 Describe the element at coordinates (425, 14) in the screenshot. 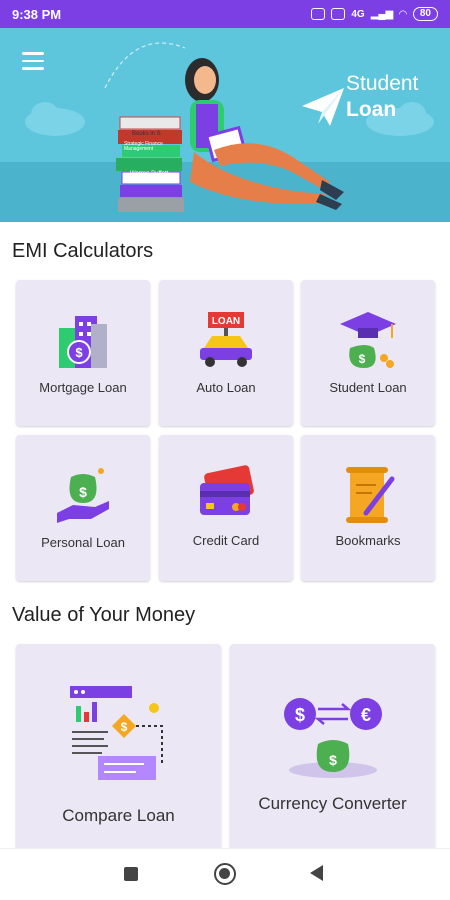

I see `battery-indicator: 80` at that location.